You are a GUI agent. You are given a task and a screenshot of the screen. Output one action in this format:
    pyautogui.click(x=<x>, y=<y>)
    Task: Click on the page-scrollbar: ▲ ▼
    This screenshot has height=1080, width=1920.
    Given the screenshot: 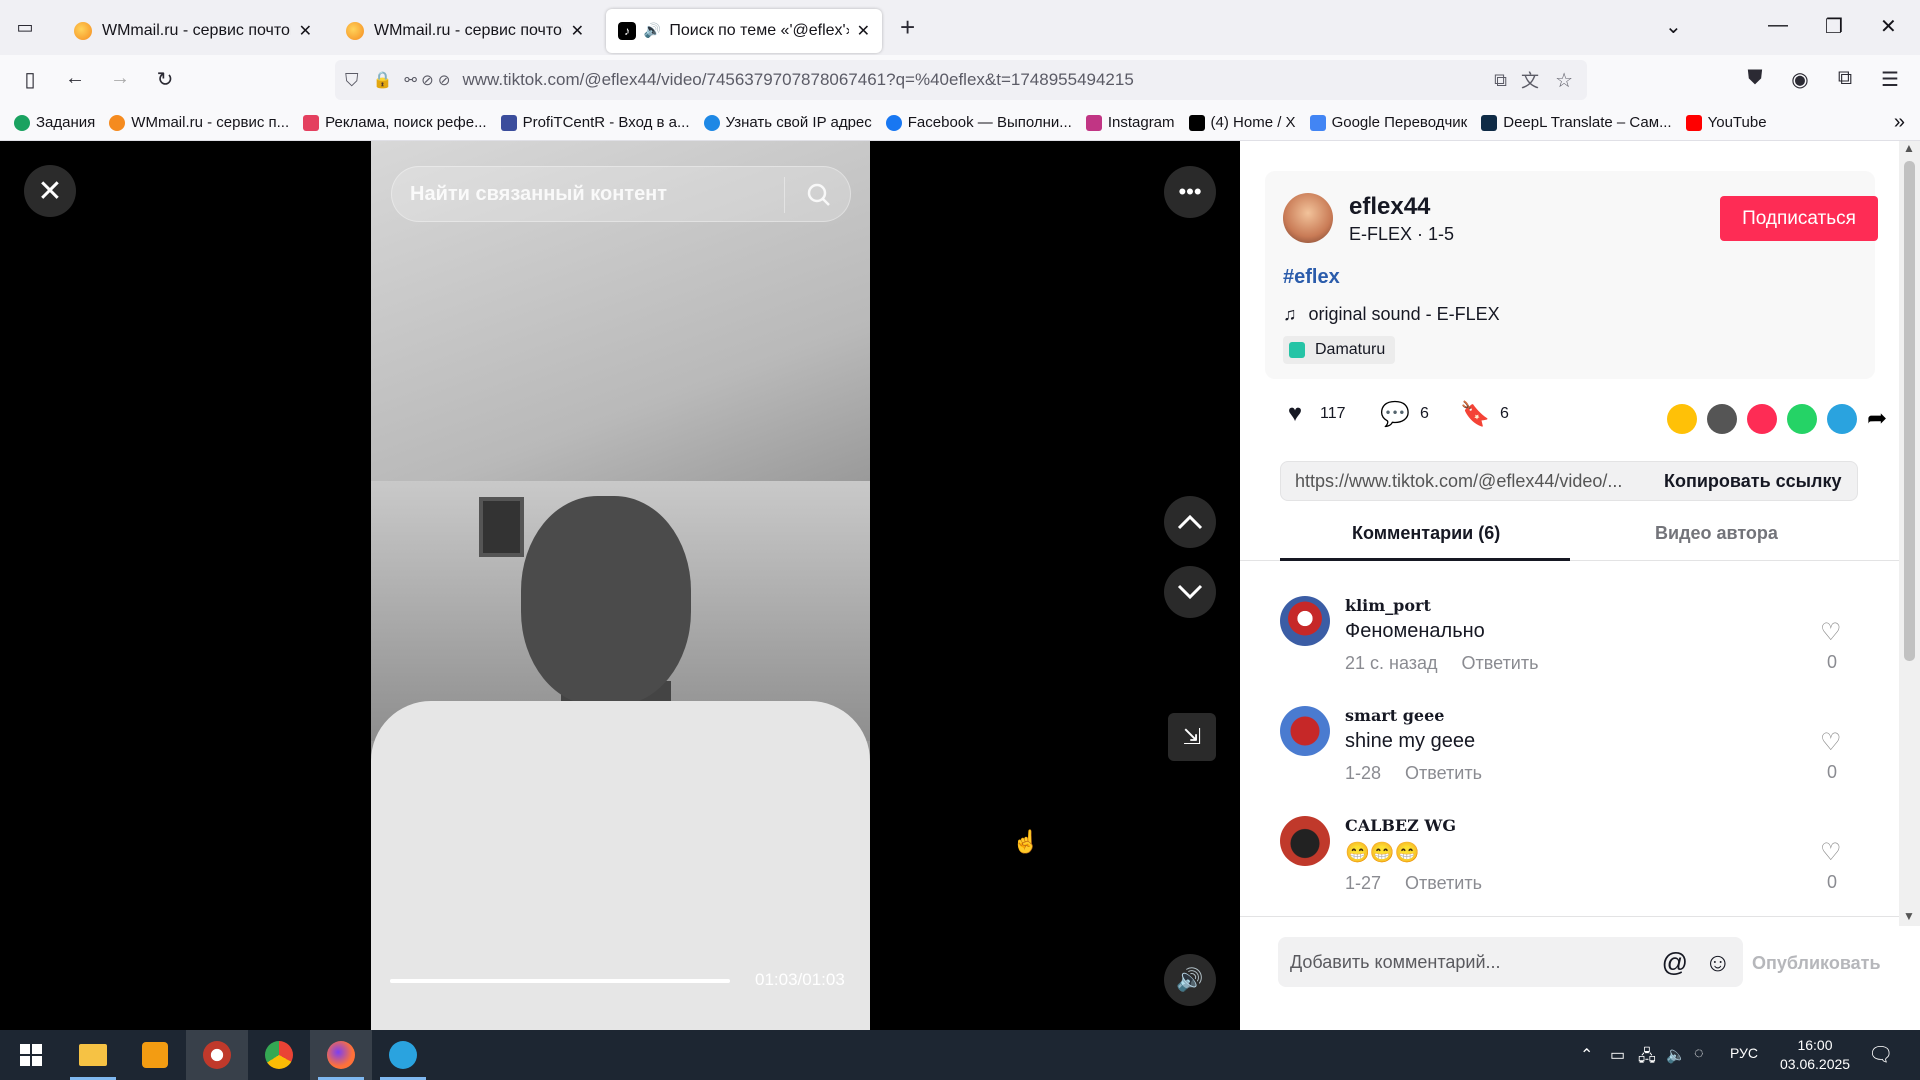 What is the action you would take?
    pyautogui.click(x=1909, y=533)
    